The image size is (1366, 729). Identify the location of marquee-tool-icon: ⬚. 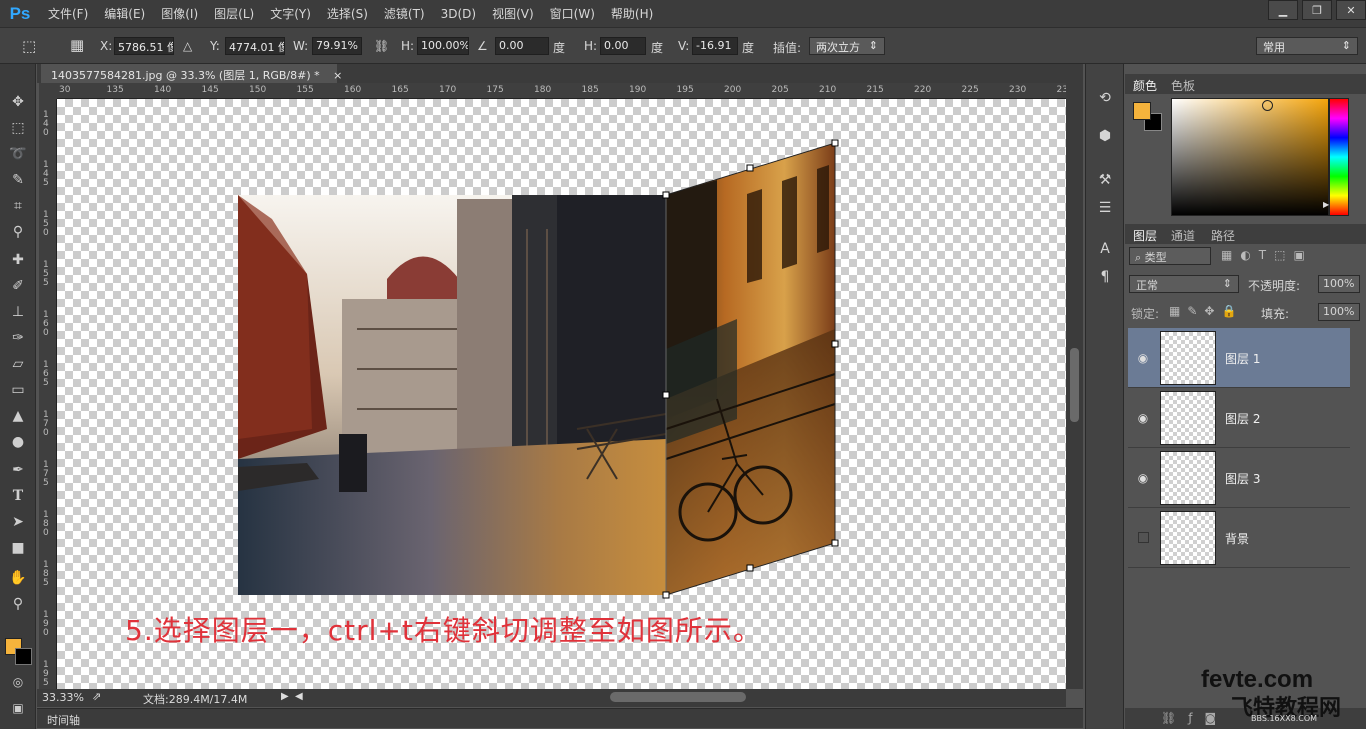
(18, 128).